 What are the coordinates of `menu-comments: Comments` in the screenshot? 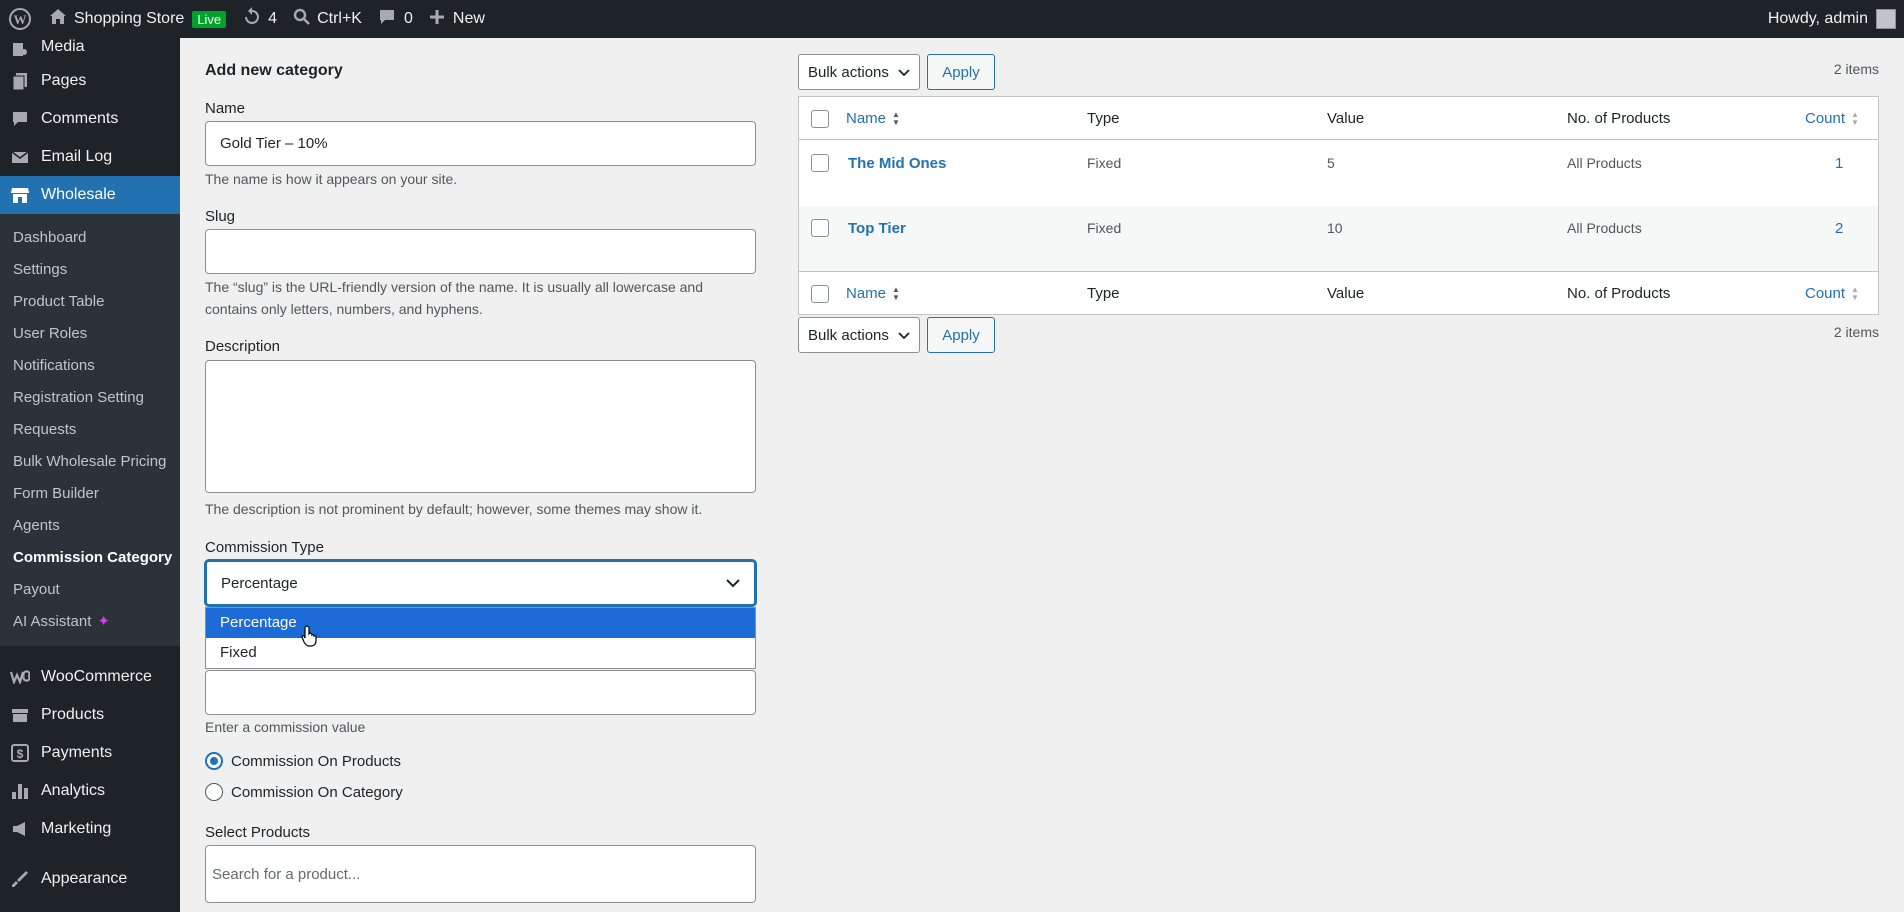 It's located at (90, 119).